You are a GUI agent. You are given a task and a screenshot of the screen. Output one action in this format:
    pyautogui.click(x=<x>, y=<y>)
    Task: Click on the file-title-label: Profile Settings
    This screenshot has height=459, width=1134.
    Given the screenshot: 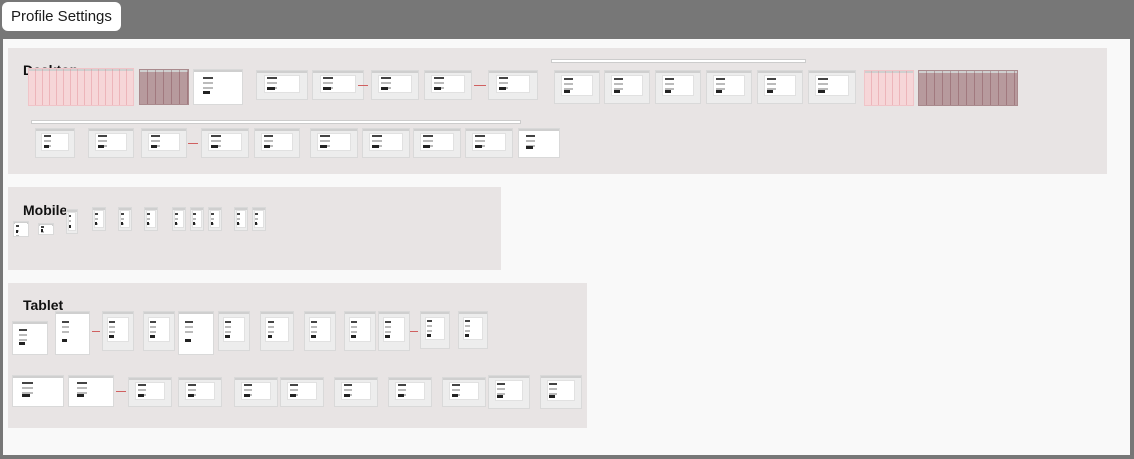 What is the action you would take?
    pyautogui.click(x=61, y=16)
    